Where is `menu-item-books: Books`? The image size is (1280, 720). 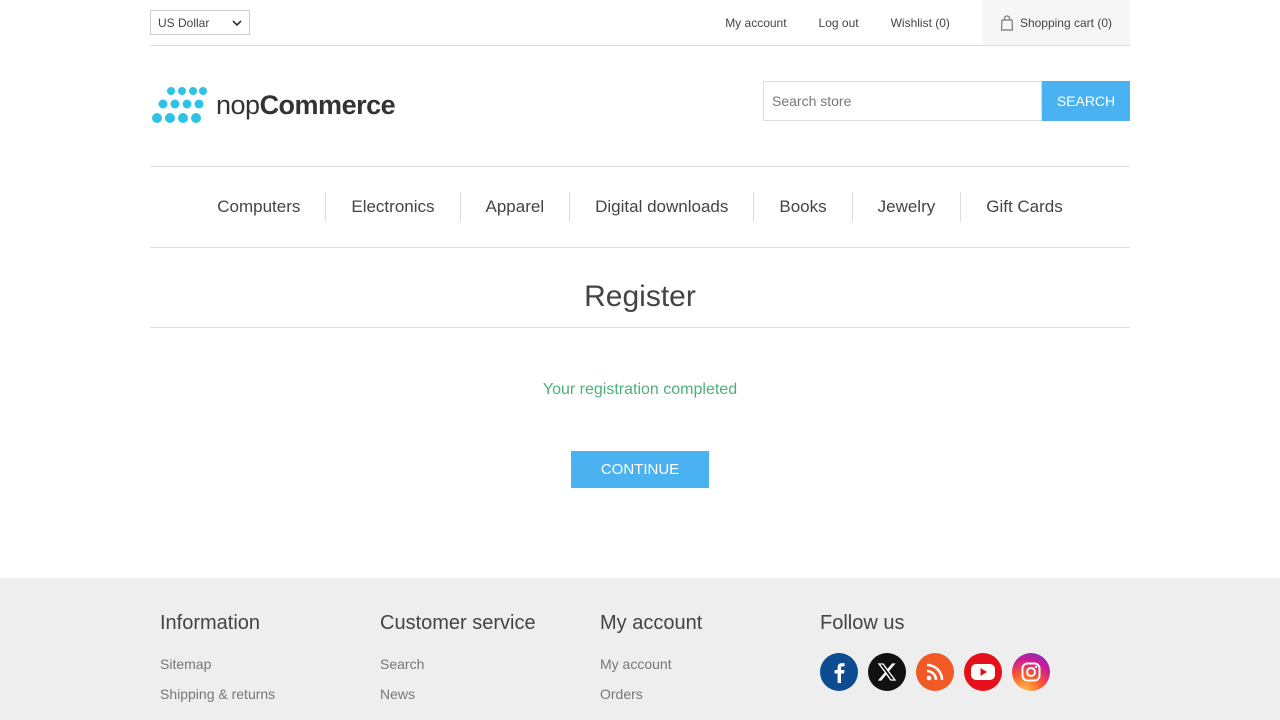
menu-item-books: Books is located at coordinates (803, 207).